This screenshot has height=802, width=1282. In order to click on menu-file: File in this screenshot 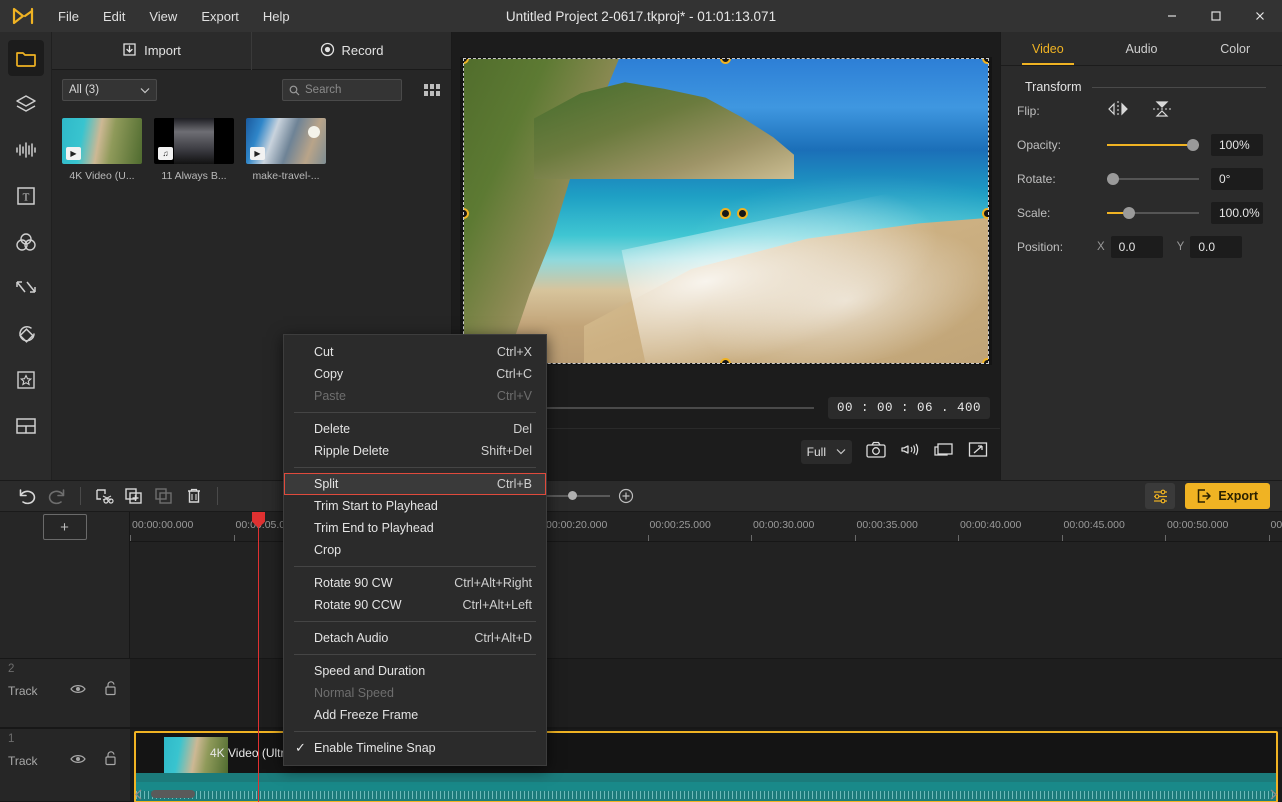, I will do `click(68, 16)`.